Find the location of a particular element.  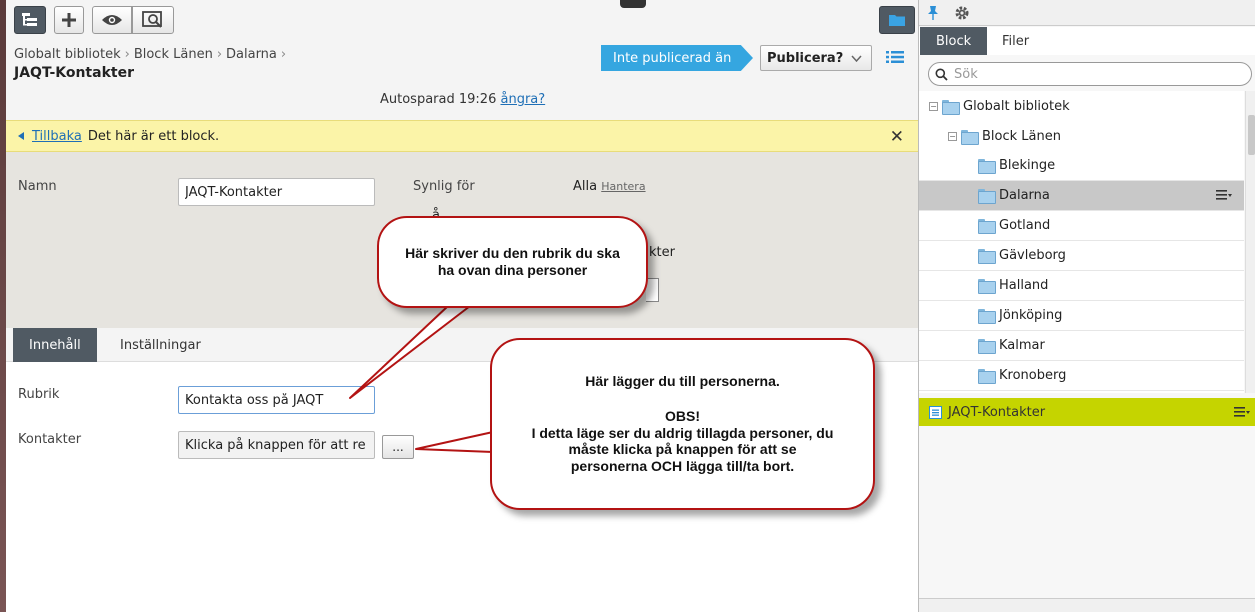

breadcrumb-item: Globalt bibliotek is located at coordinates (67, 54).